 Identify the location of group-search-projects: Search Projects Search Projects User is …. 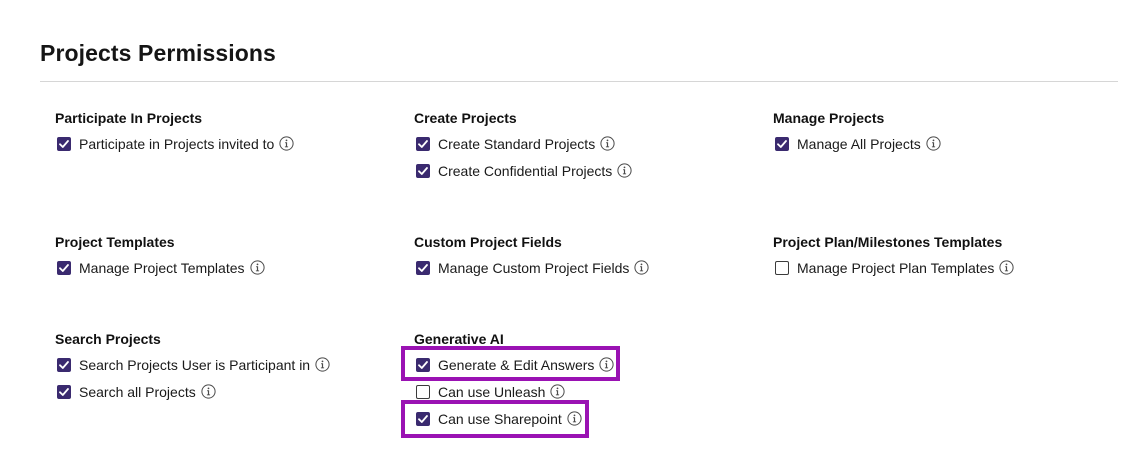
(192, 369).